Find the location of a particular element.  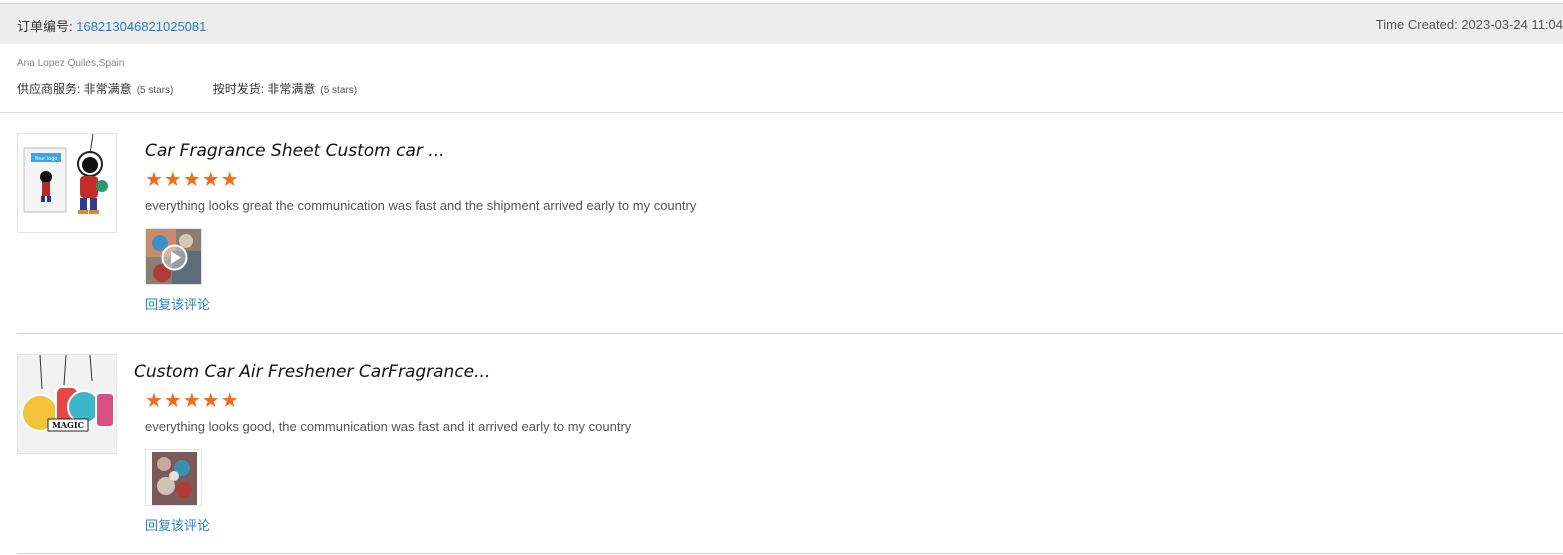

product-thumbnail: Your logo is located at coordinates (67, 183).